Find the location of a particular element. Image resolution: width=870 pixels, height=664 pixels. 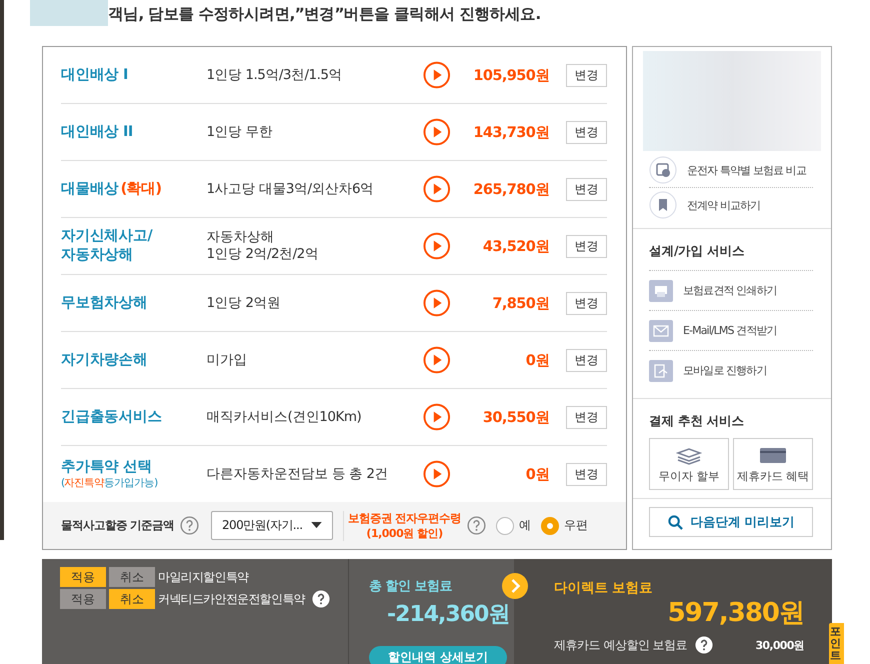

envelope-icon is located at coordinates (661, 331).